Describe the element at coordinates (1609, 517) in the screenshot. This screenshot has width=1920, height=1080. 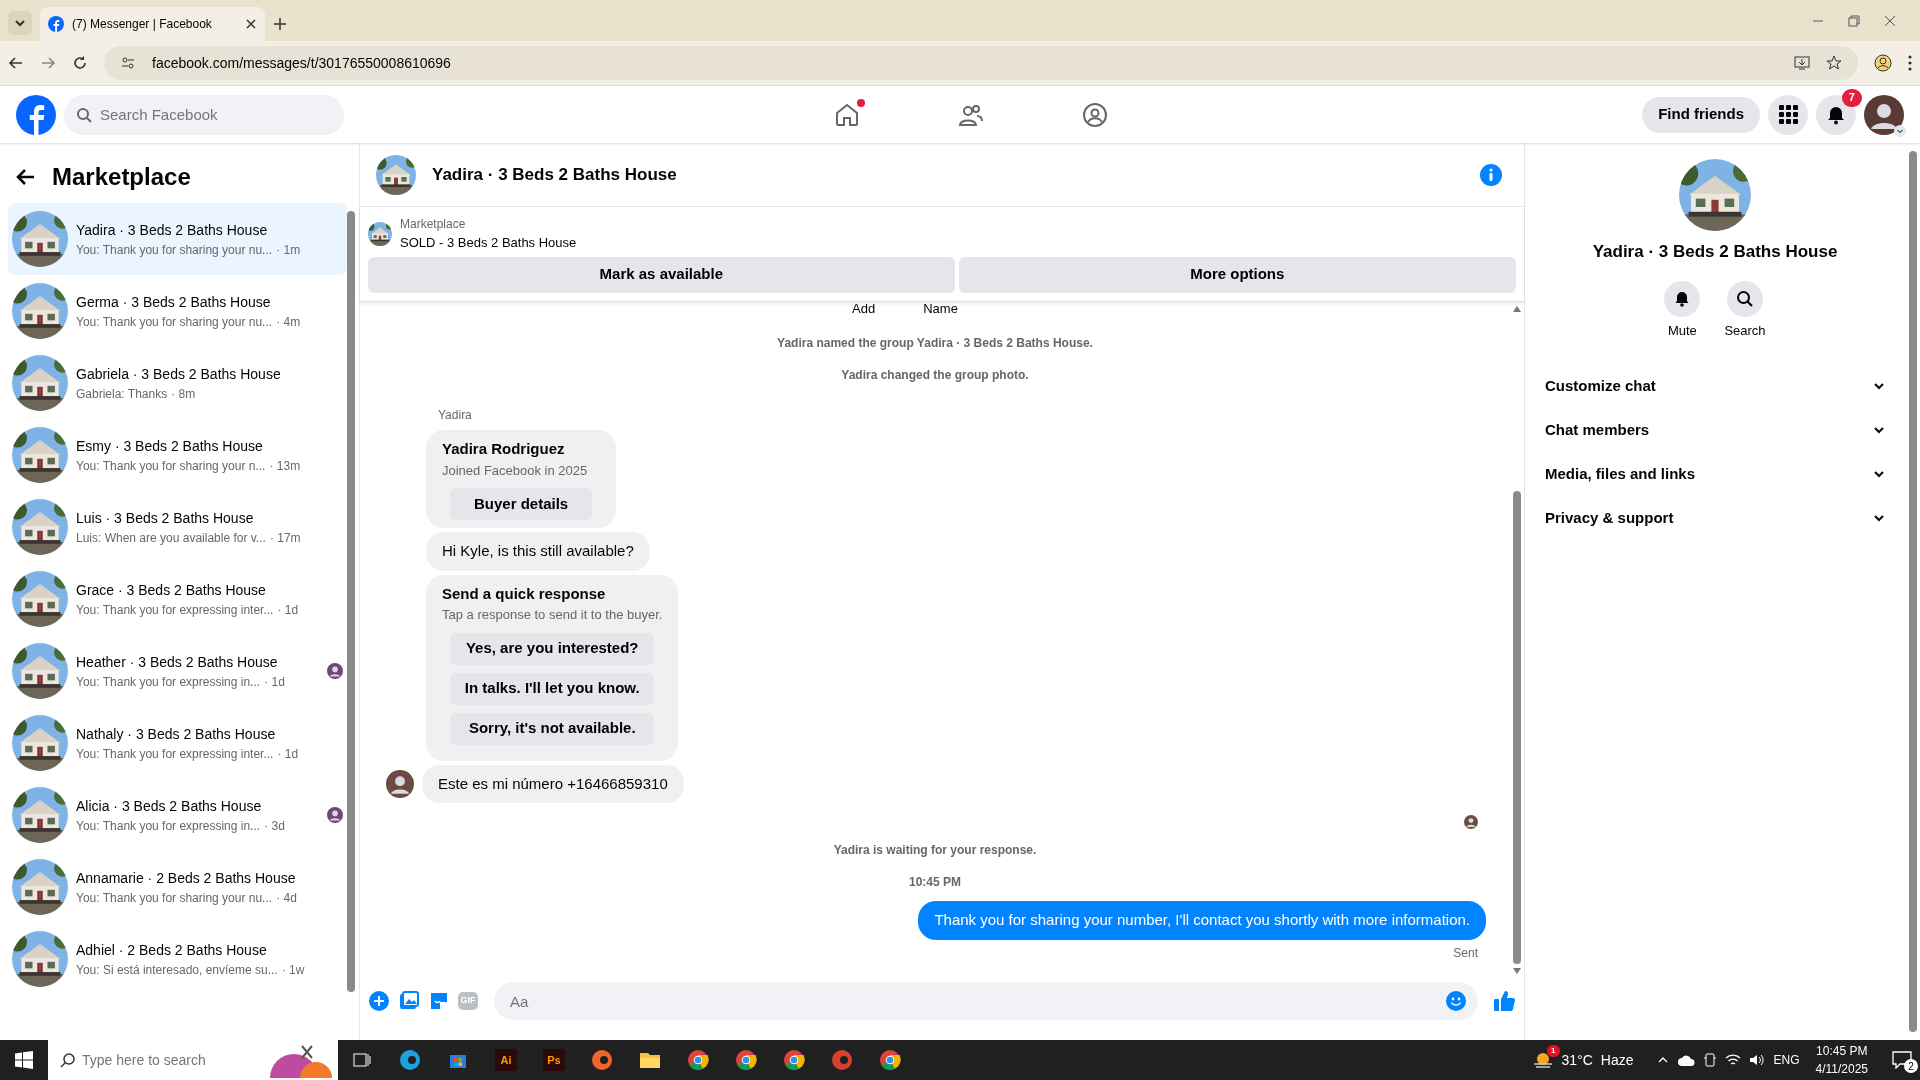
I see `section-label: Privacy & support` at that location.